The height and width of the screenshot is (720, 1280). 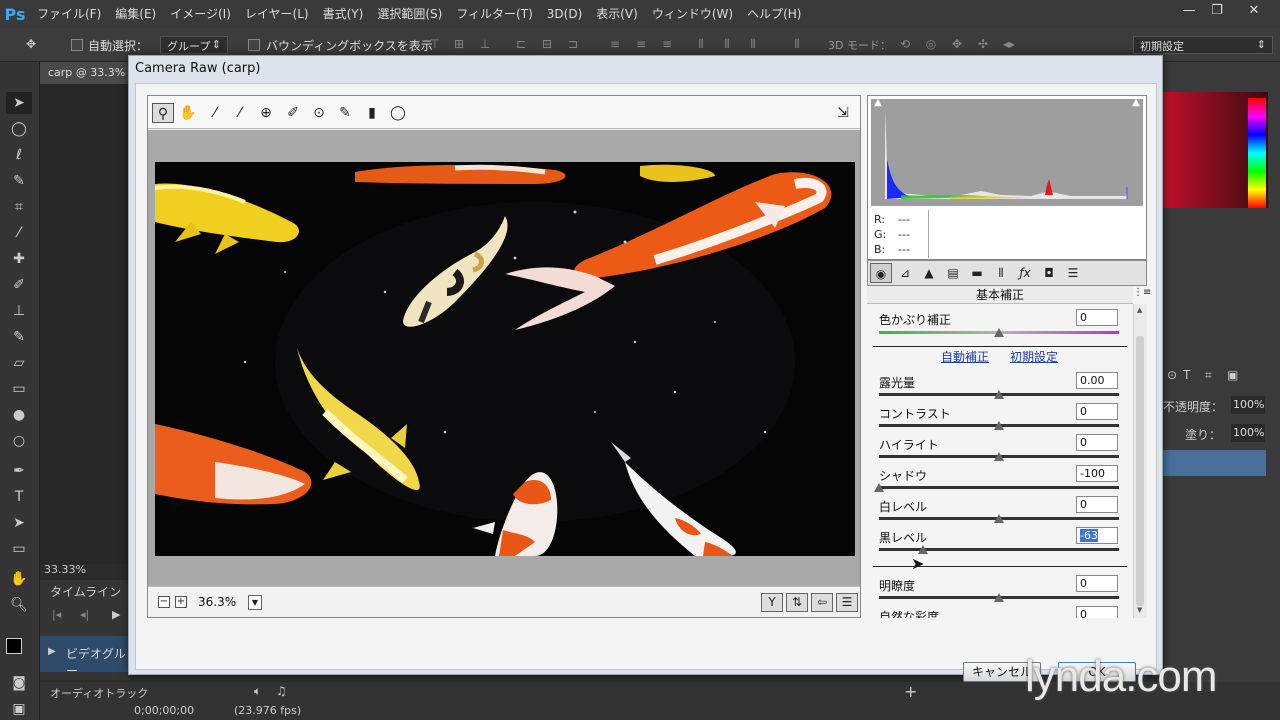 What do you see at coordinates (194, 45) in the screenshot?
I see `auto-select-dropdown: グループ ⇕` at bounding box center [194, 45].